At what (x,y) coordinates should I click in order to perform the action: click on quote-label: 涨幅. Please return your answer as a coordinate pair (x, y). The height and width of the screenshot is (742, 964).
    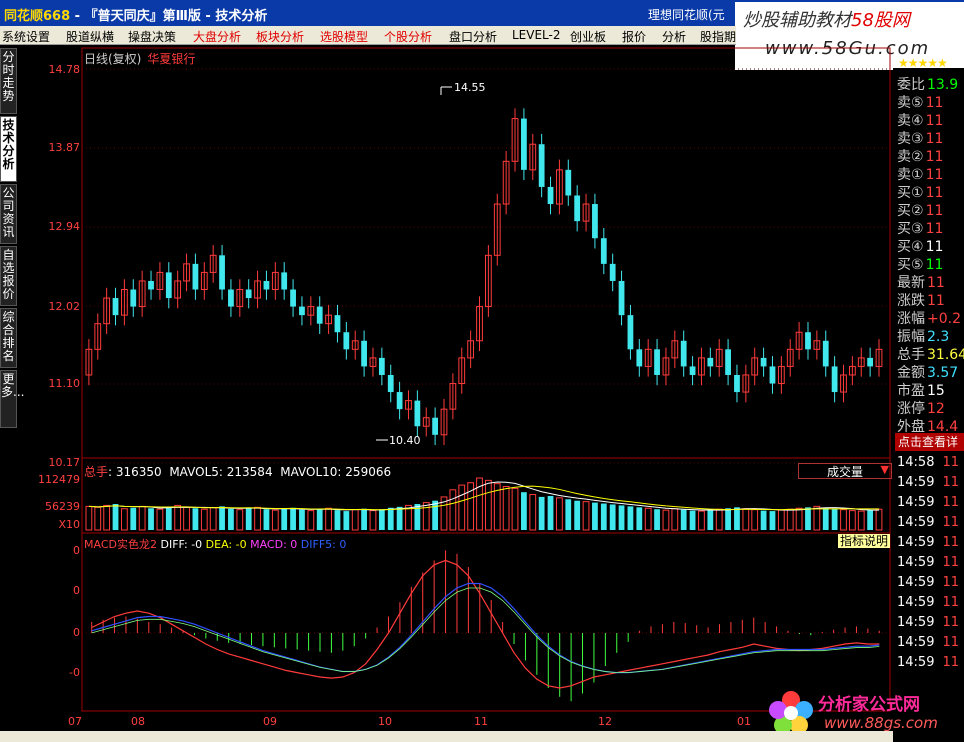
    Looking at the image, I should click on (911, 319).